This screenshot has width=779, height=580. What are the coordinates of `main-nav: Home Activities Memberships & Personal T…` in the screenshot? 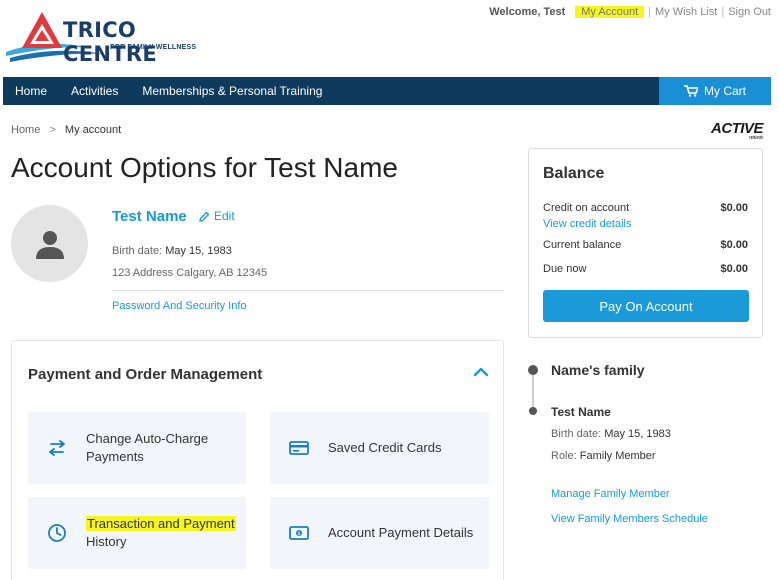 It's located at (387, 91).